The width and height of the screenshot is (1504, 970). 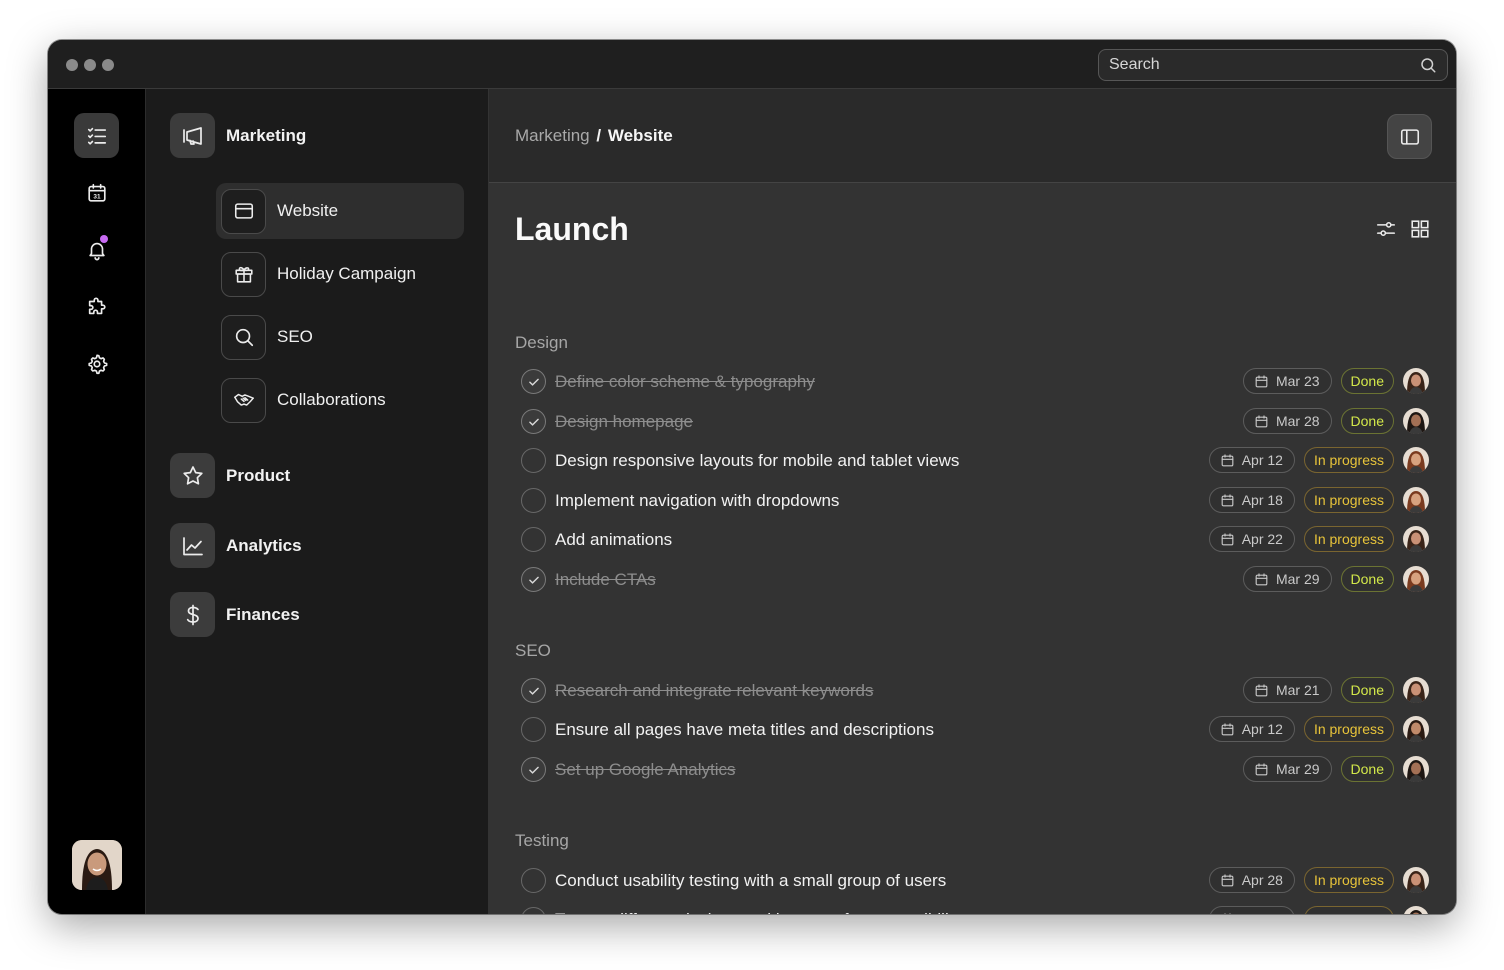 I want to click on task-title: Design homepage, so click(x=624, y=422).